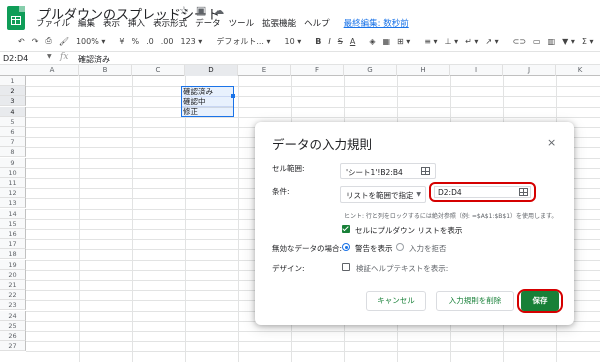 The width and height of the screenshot is (600, 362). Describe the element at coordinates (352, 41) in the screenshot. I see `text-color-button: A` at that location.